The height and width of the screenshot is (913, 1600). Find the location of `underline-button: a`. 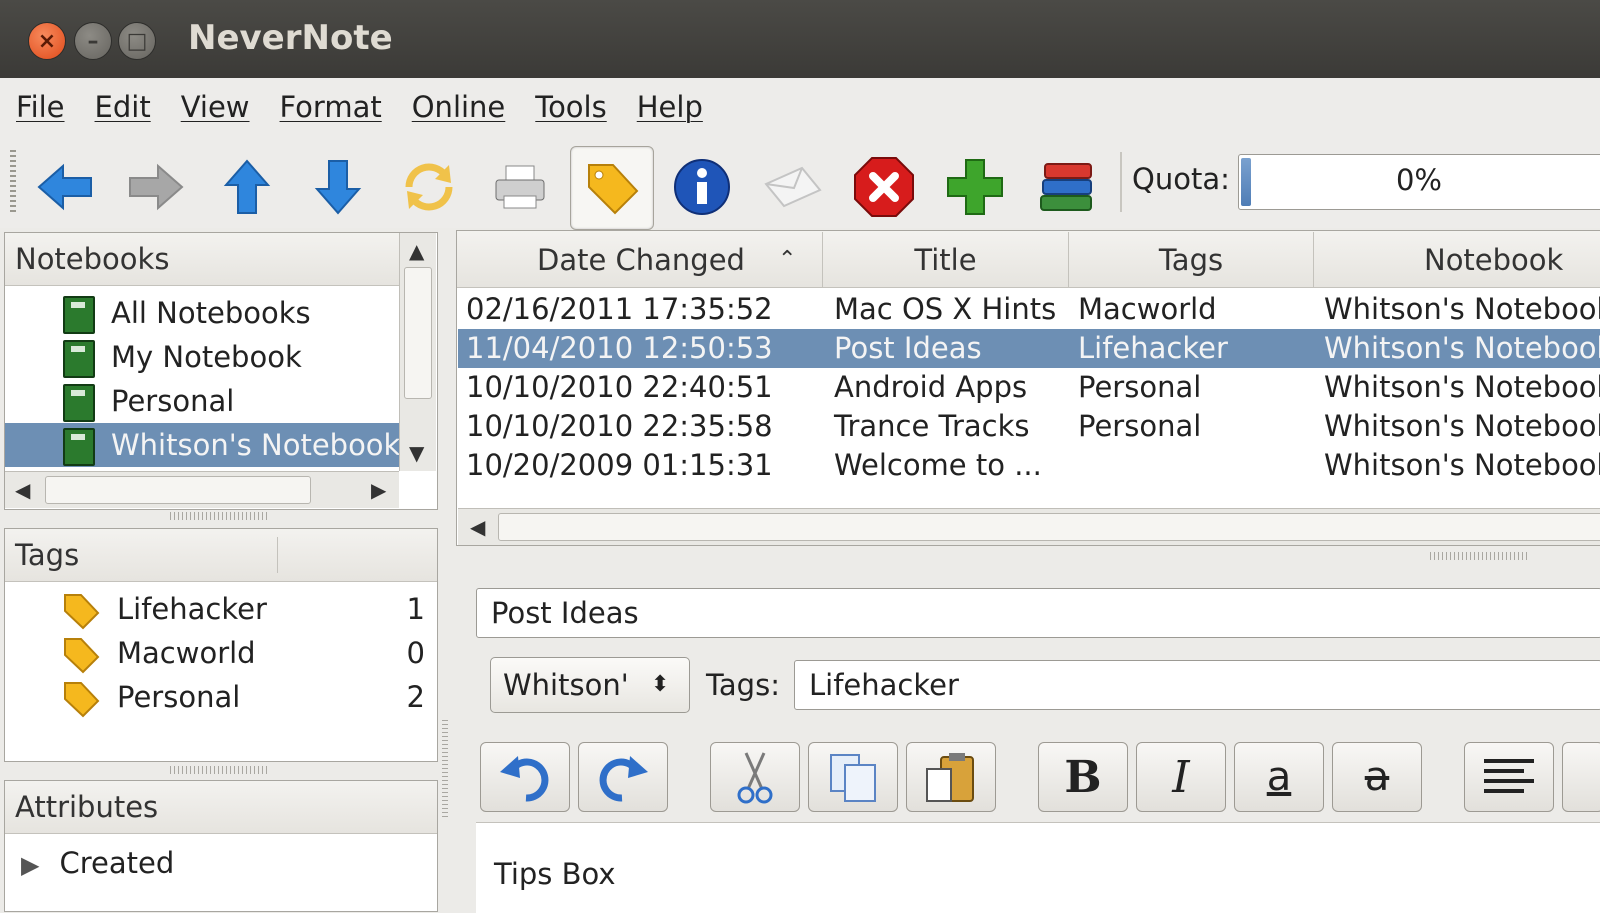

underline-button: a is located at coordinates (1279, 777).